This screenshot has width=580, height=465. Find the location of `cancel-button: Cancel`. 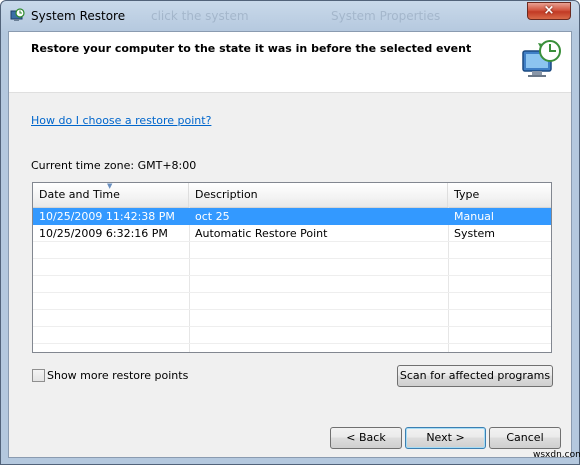

cancel-button: Cancel is located at coordinates (525, 438).